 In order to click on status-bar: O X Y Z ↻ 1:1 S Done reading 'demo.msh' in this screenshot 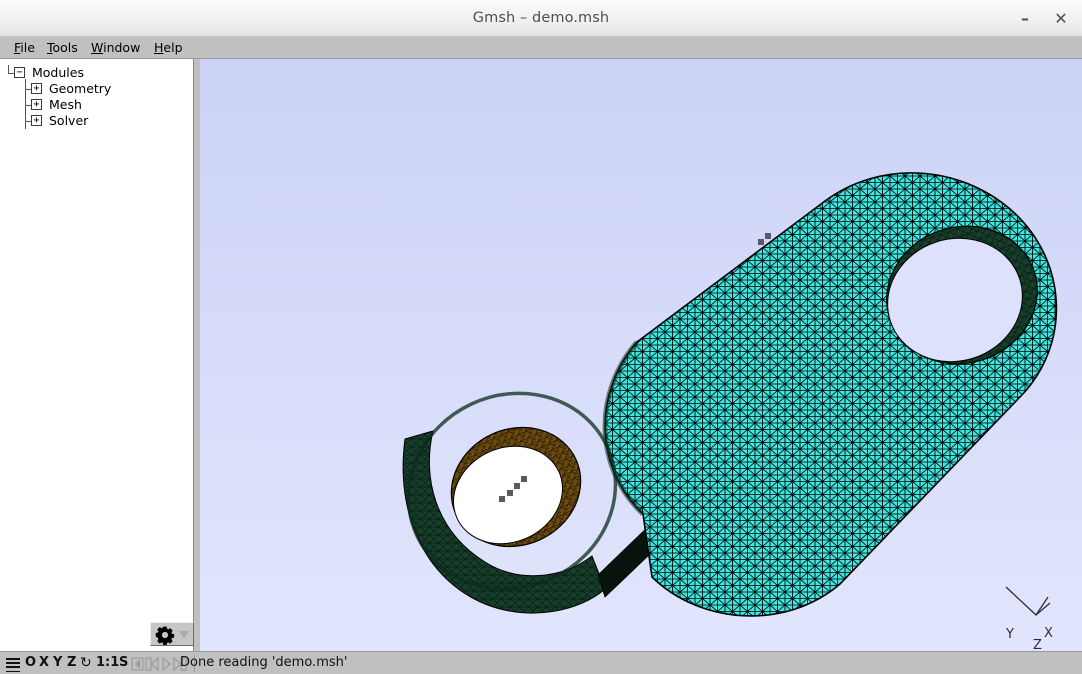, I will do `click(541, 662)`.